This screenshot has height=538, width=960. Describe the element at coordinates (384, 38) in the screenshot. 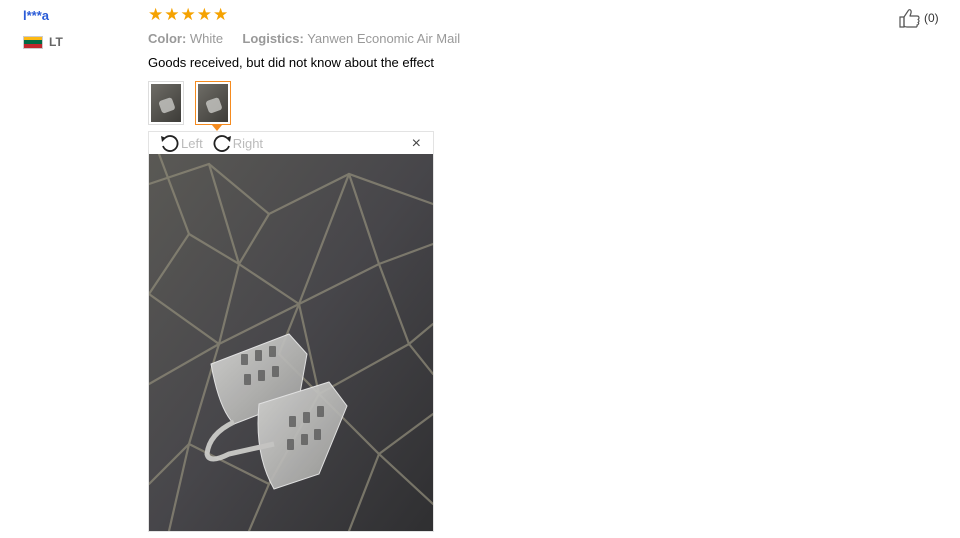

I see `logistics-value: Yanwen Economic Air Mail` at that location.